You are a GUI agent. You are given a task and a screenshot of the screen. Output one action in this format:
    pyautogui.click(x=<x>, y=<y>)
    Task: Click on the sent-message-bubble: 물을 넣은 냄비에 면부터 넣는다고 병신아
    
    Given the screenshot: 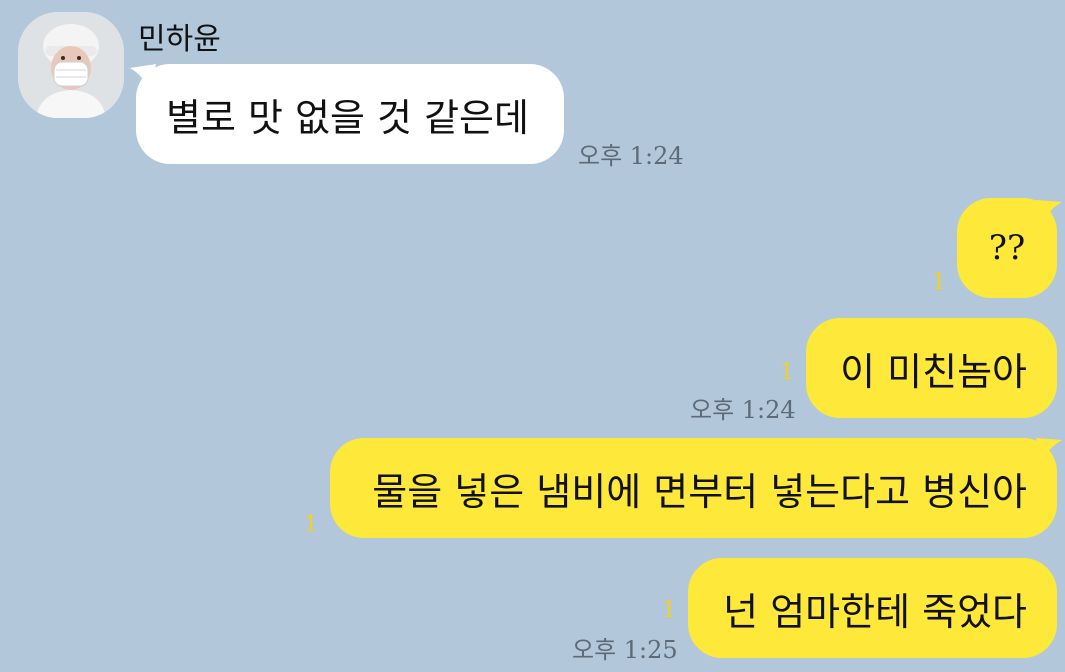 What is the action you would take?
    pyautogui.click(x=693, y=488)
    